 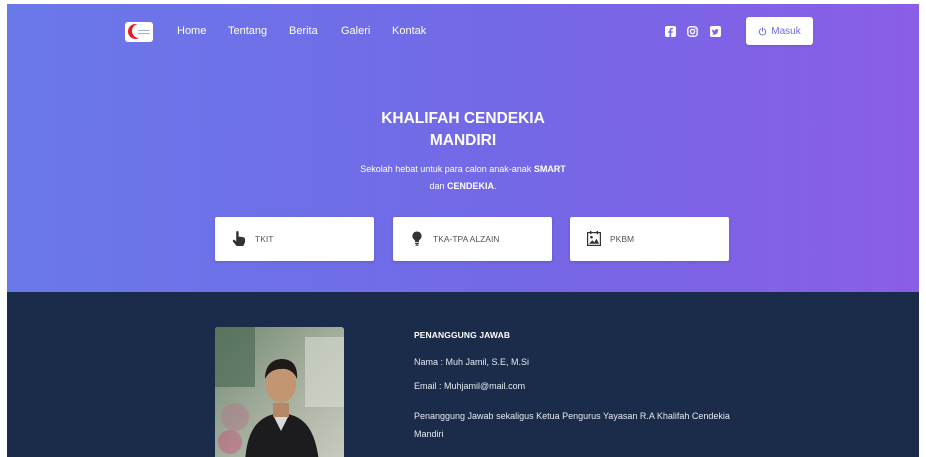 I want to click on card-pkbm: PKBM, so click(x=649, y=239).